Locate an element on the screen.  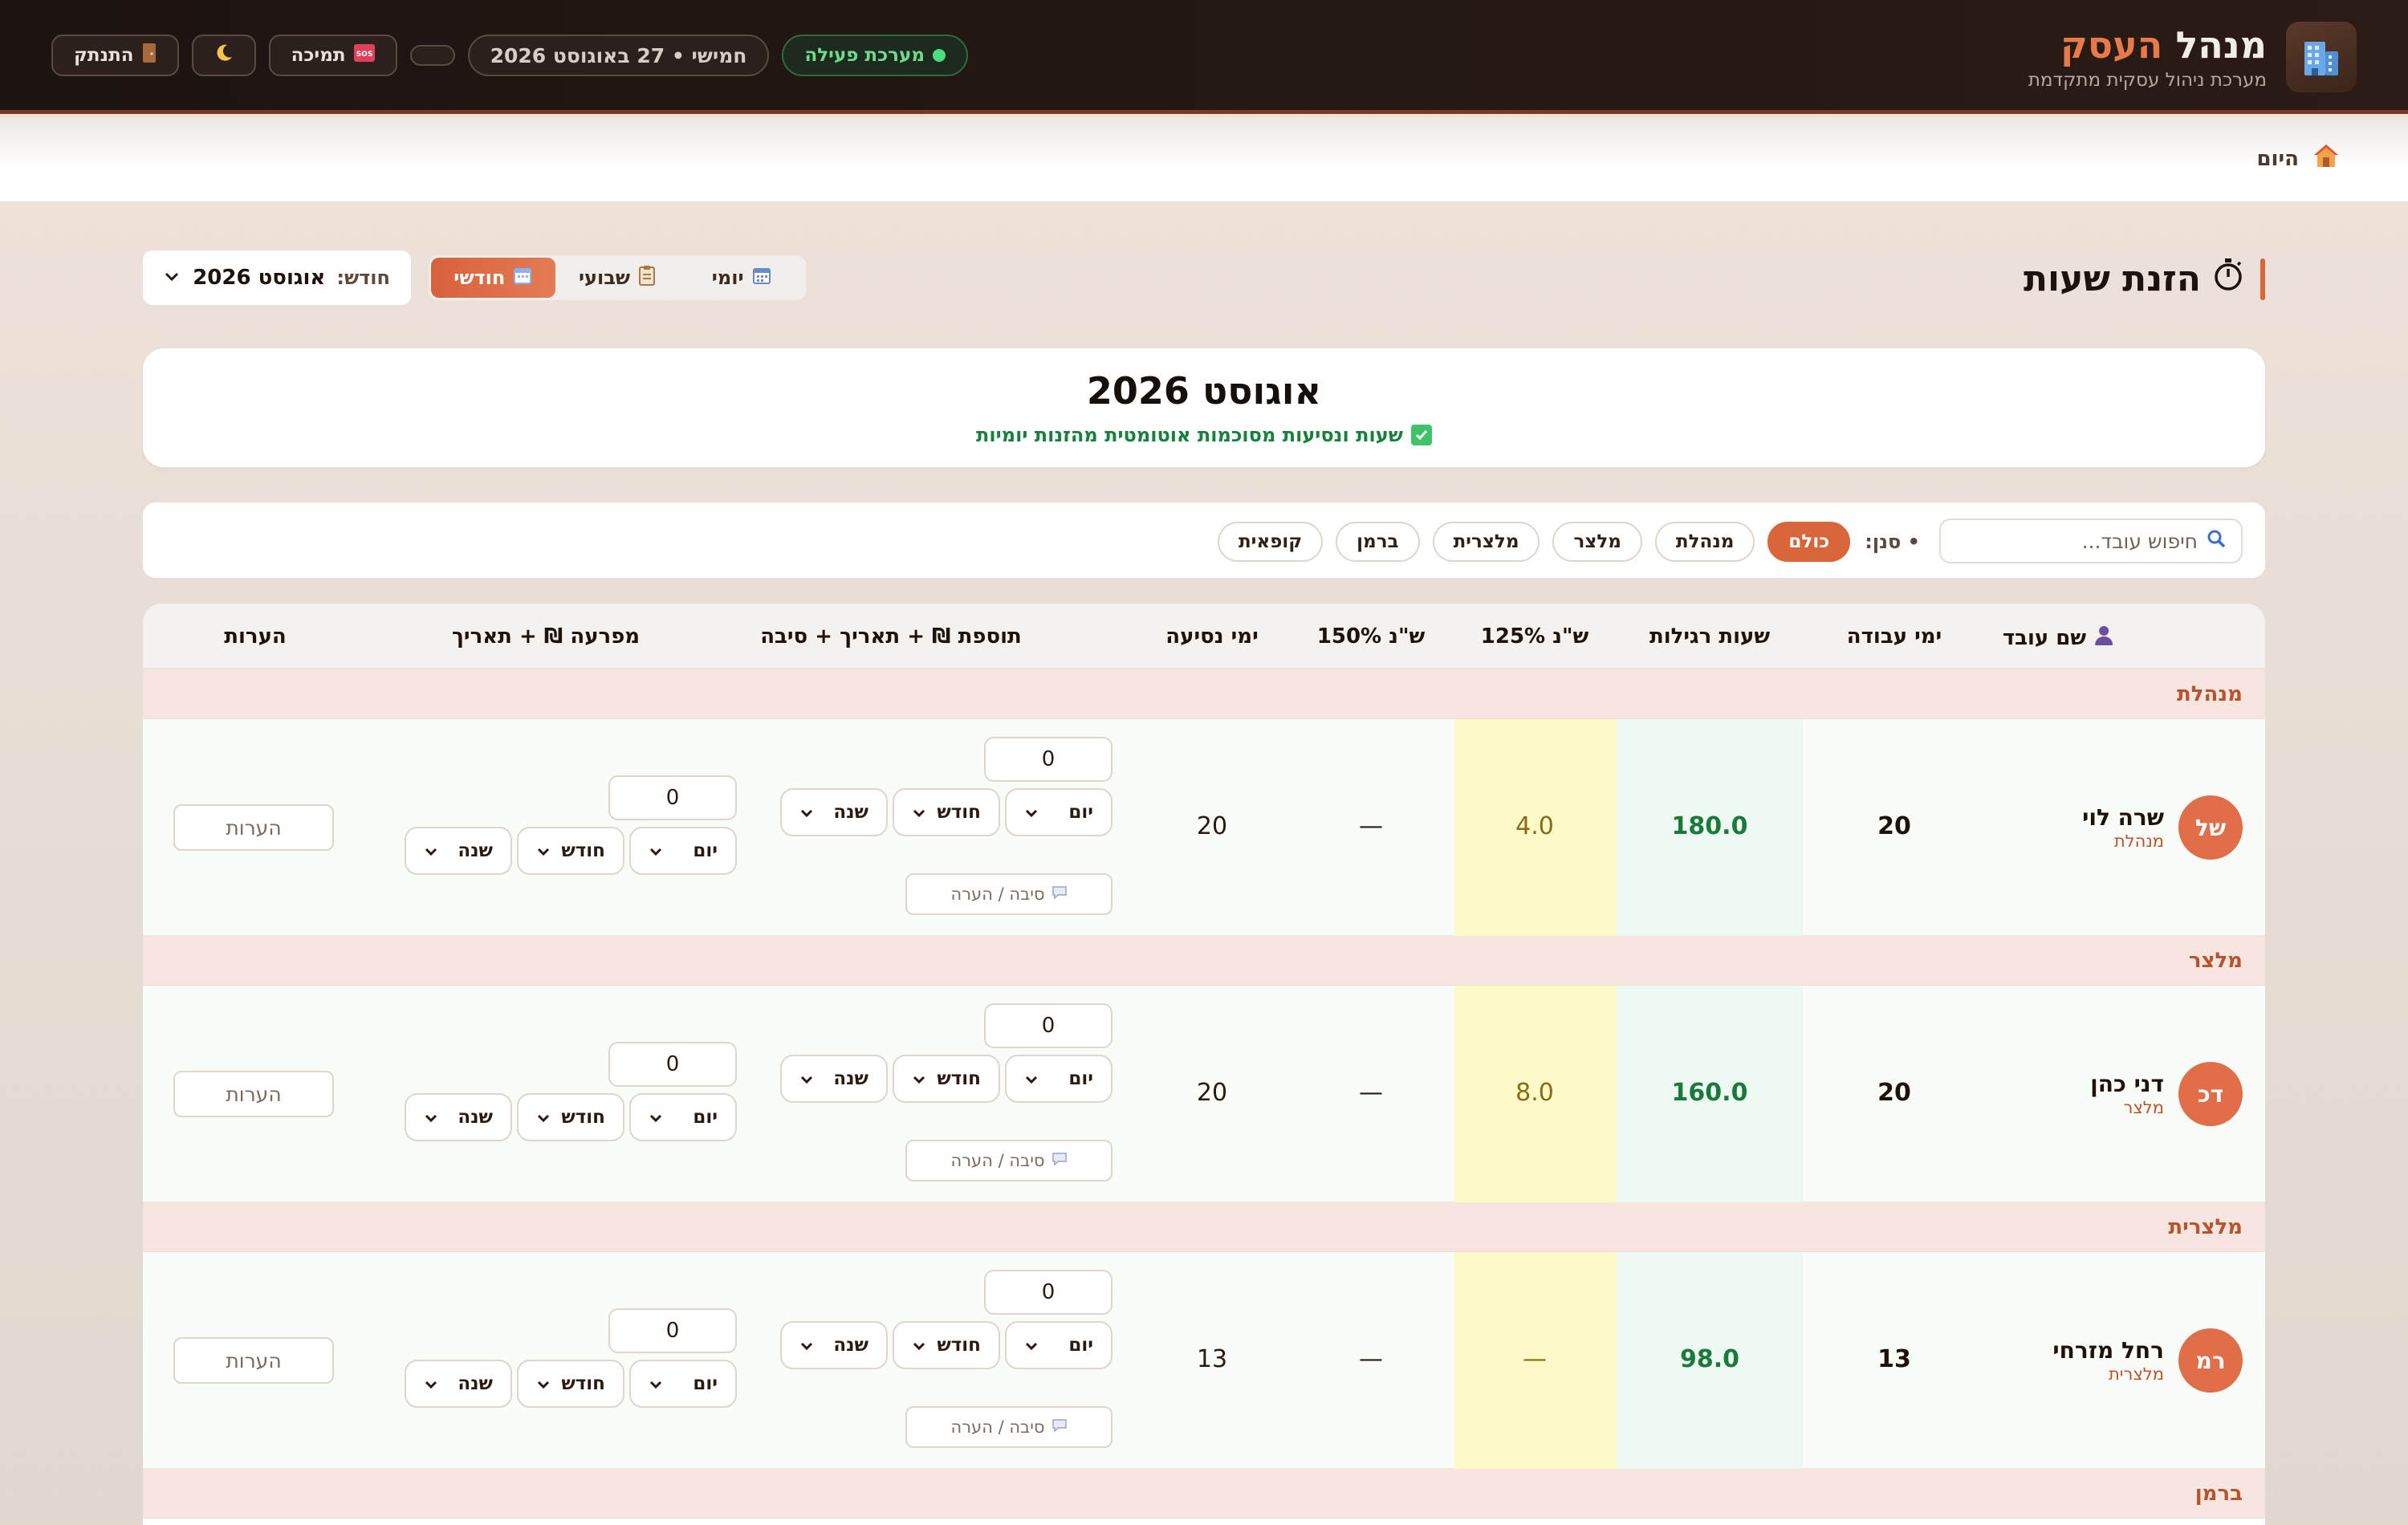
month-select: חודש: אוגוסט 2026 is located at coordinates (277, 278).